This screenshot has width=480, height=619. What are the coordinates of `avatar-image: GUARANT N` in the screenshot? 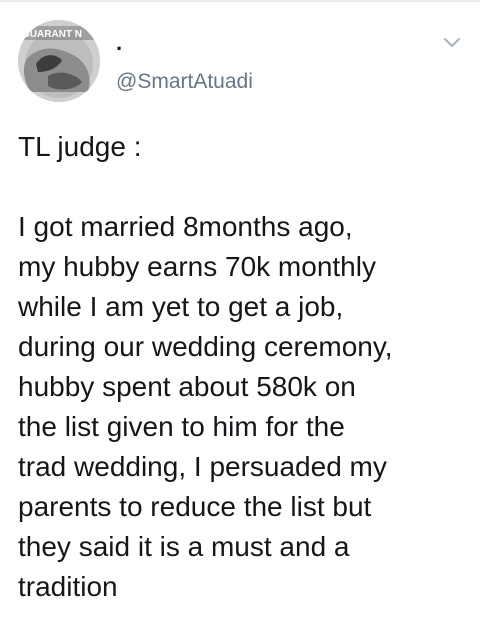 It's located at (59, 61).